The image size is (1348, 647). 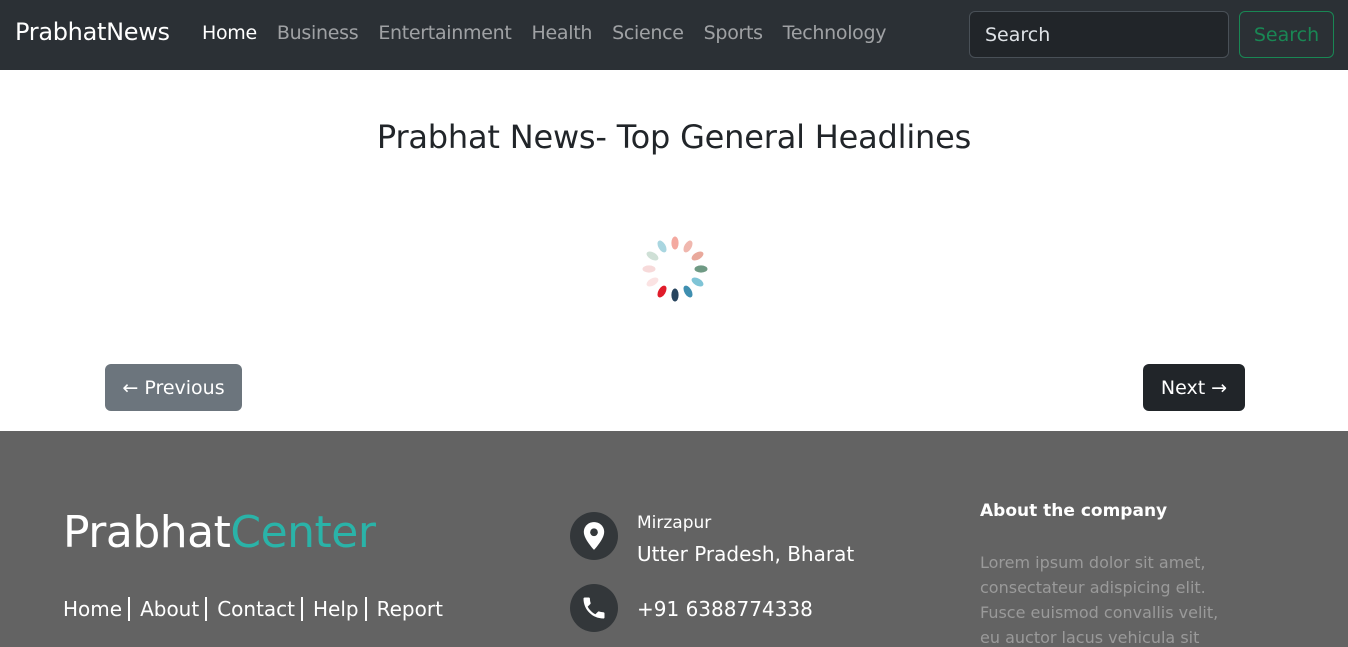 What do you see at coordinates (445, 33) in the screenshot?
I see `nav-link-entertainment: Entertainment` at bounding box center [445, 33].